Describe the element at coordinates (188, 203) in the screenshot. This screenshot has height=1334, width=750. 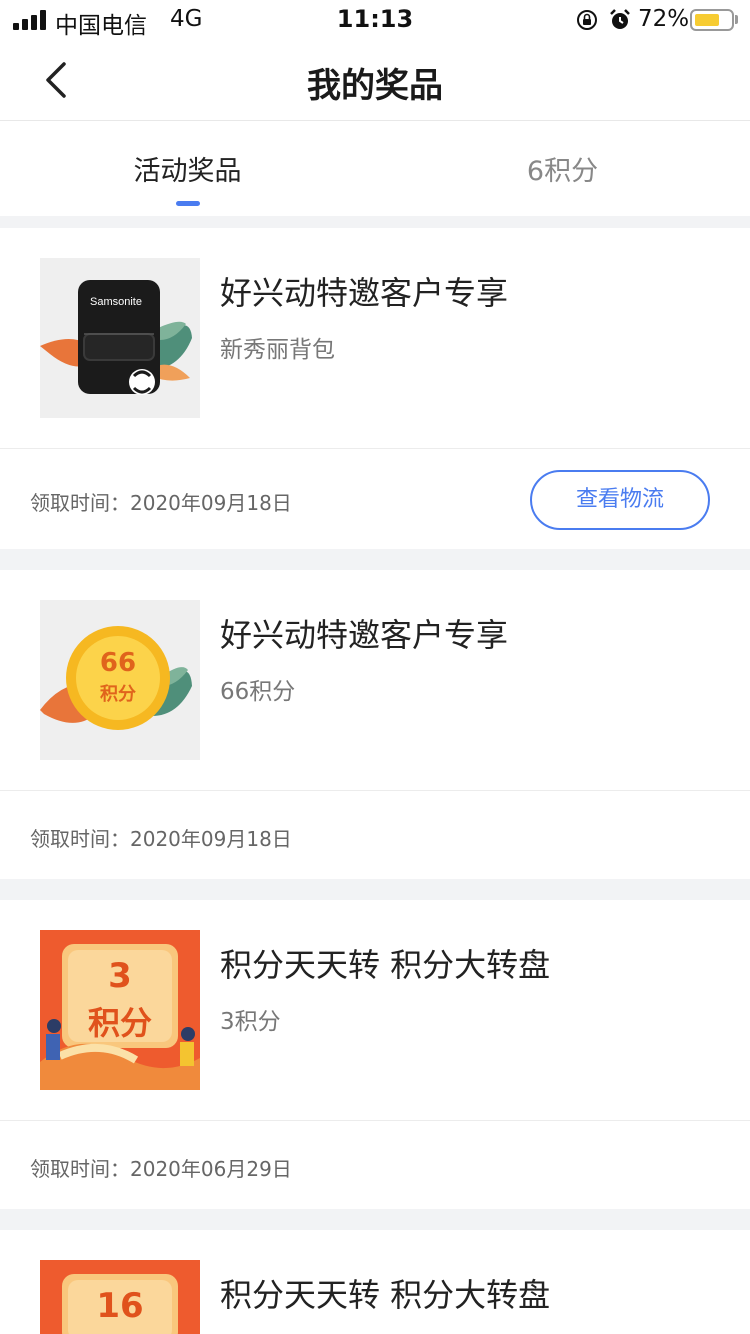
I see `active-tab-indicator` at that location.